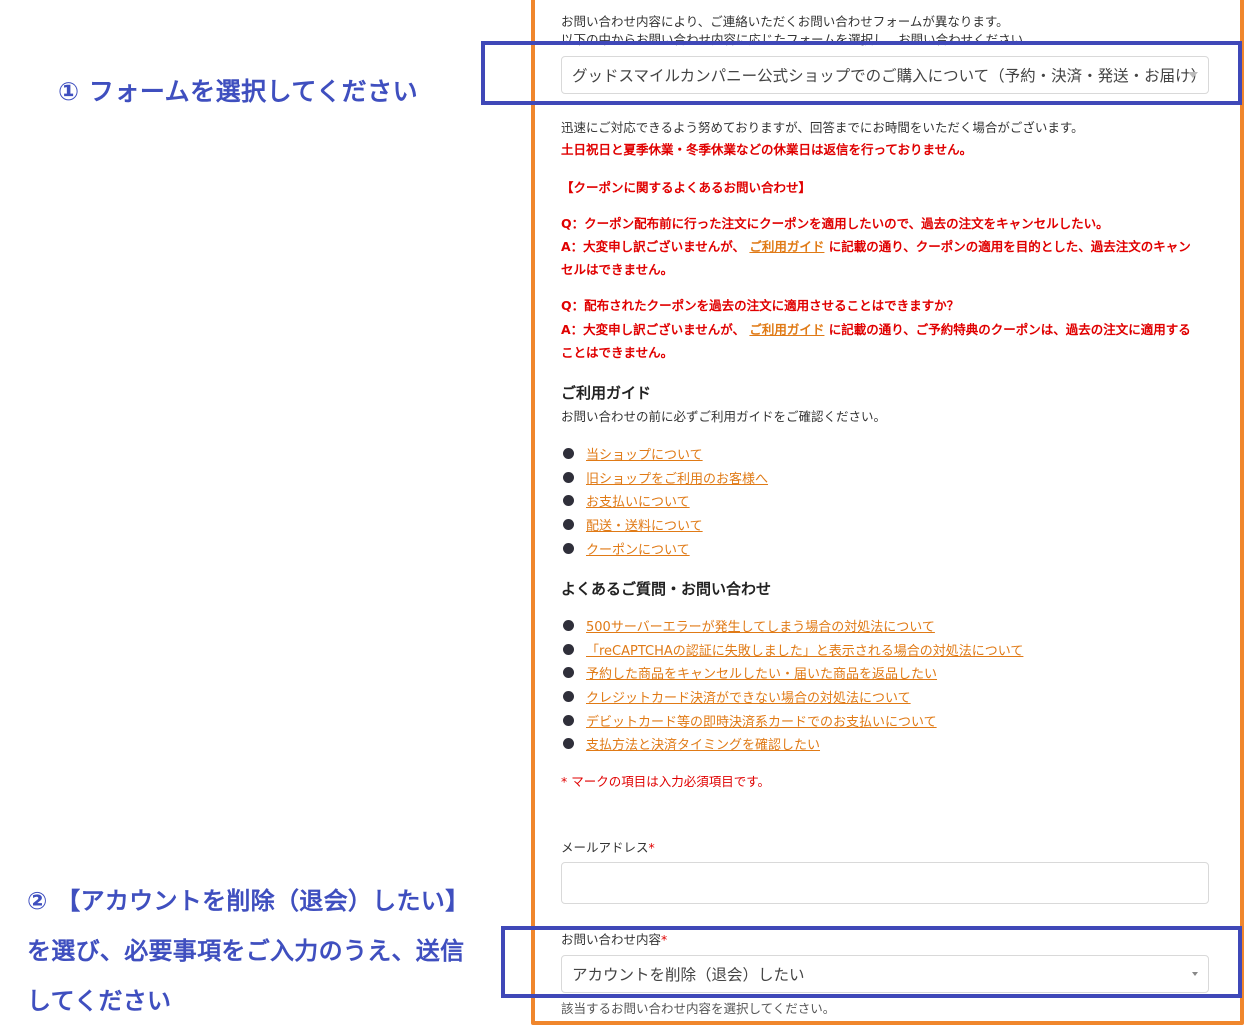  What do you see at coordinates (786, 246) in the screenshot?
I see `coupon-a1-guide-link: ご利用ガイド` at bounding box center [786, 246].